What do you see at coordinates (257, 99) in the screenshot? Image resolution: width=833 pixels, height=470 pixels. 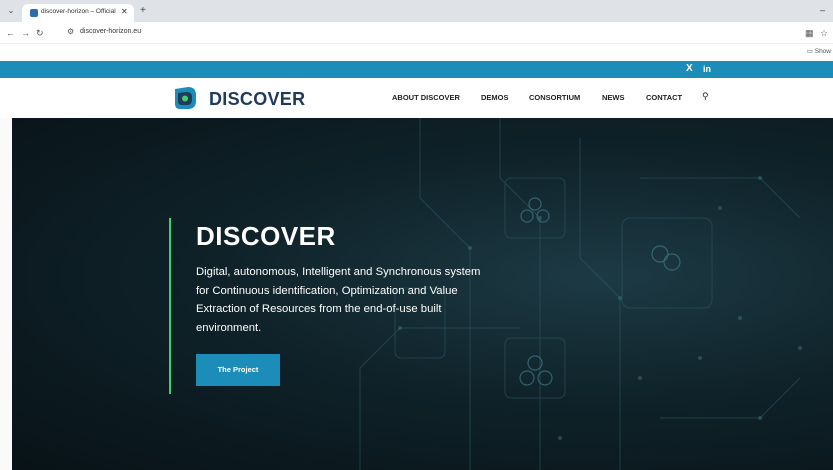 I see `site-logo-text: DISCOVER` at bounding box center [257, 99].